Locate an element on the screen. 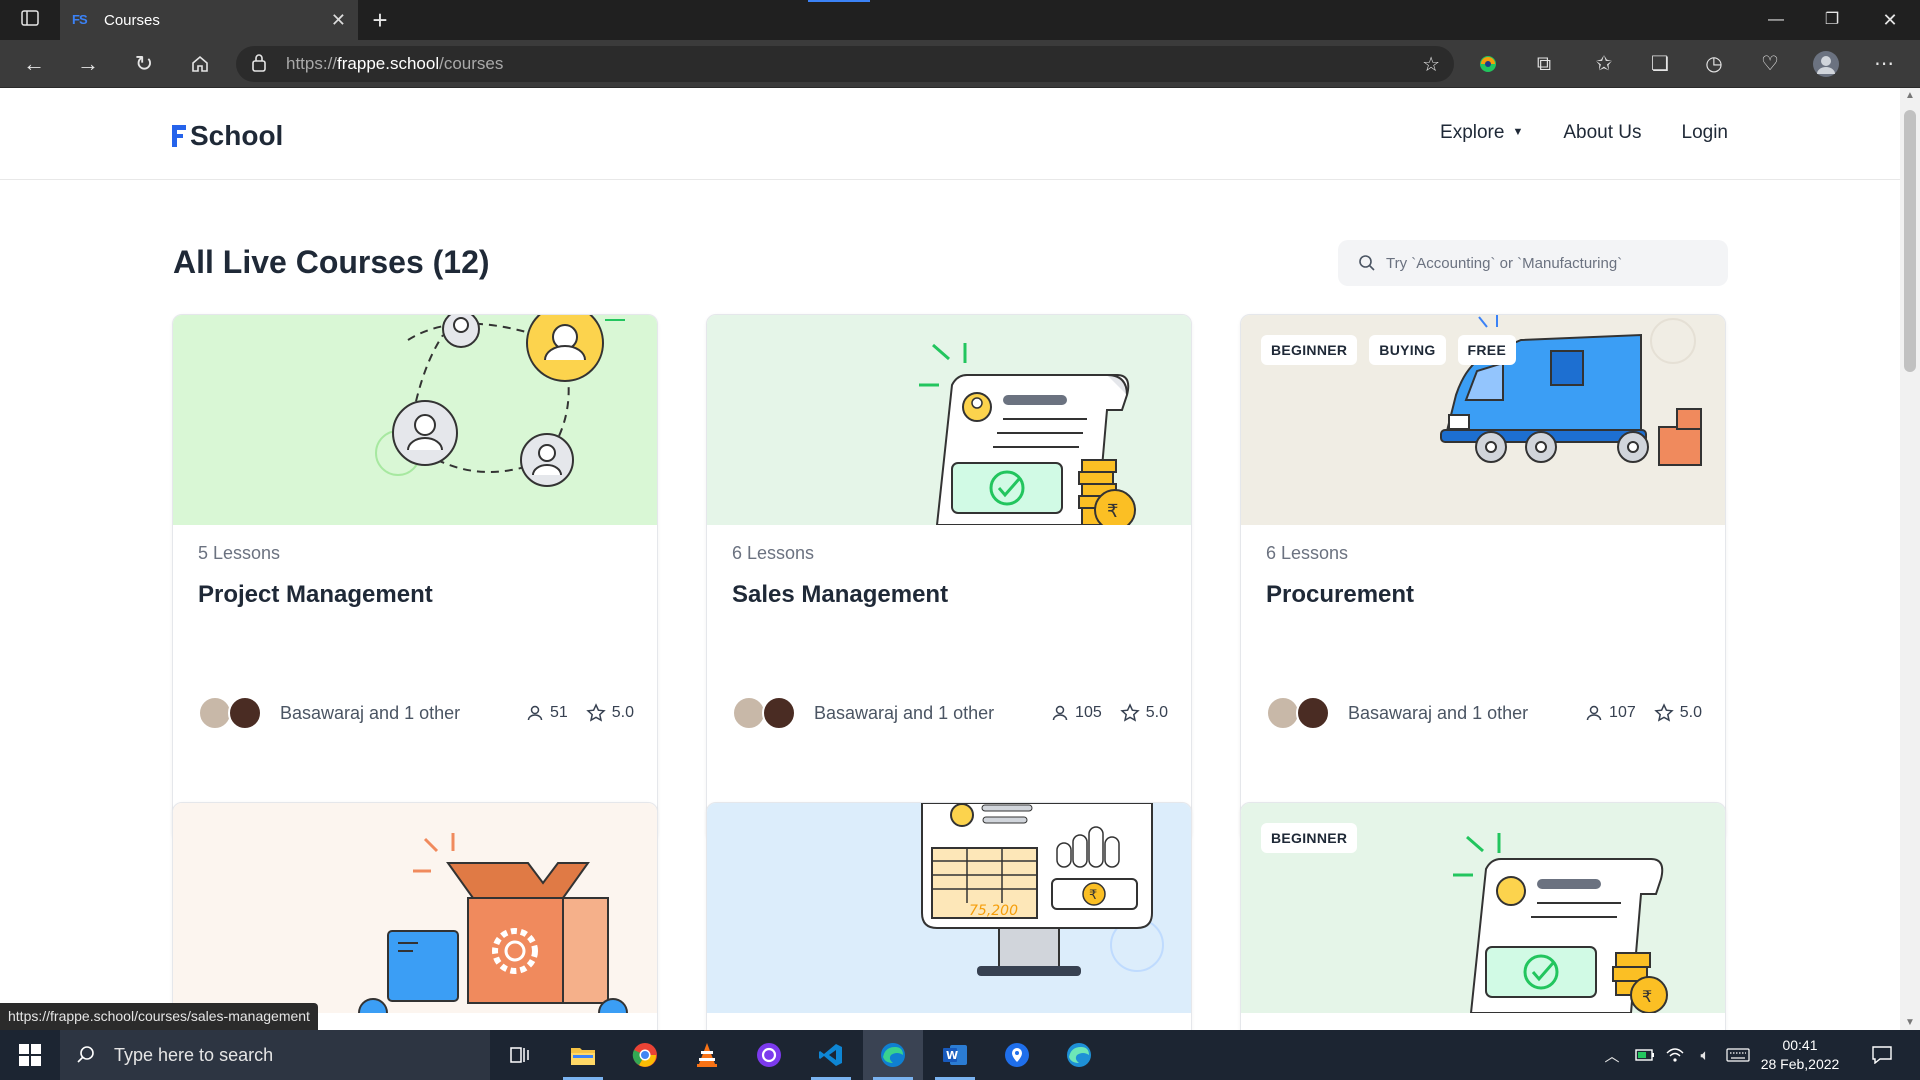 The height and width of the screenshot is (1080, 1920). maps-pin-icon is located at coordinates (1017, 1055).